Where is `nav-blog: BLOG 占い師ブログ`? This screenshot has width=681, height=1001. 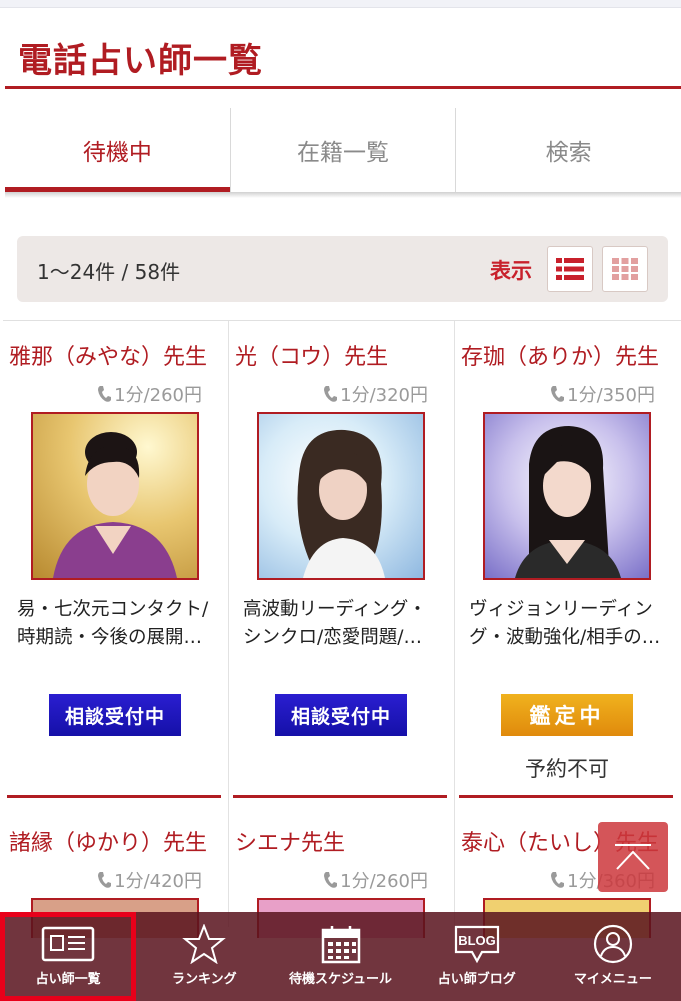 nav-blog: BLOG 占い師ブログ is located at coordinates (477, 956).